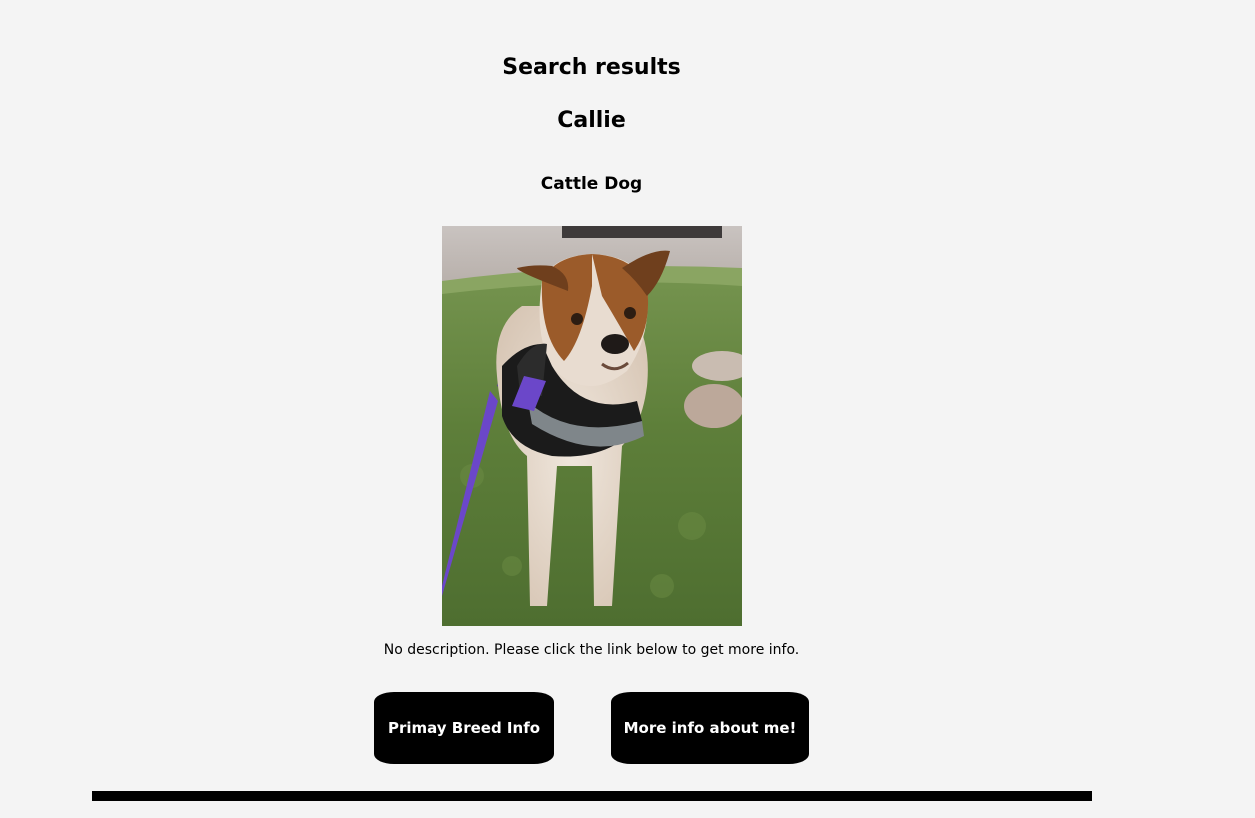 The height and width of the screenshot is (818, 1255). Describe the element at coordinates (591, 67) in the screenshot. I see `page-title: Search results` at that location.